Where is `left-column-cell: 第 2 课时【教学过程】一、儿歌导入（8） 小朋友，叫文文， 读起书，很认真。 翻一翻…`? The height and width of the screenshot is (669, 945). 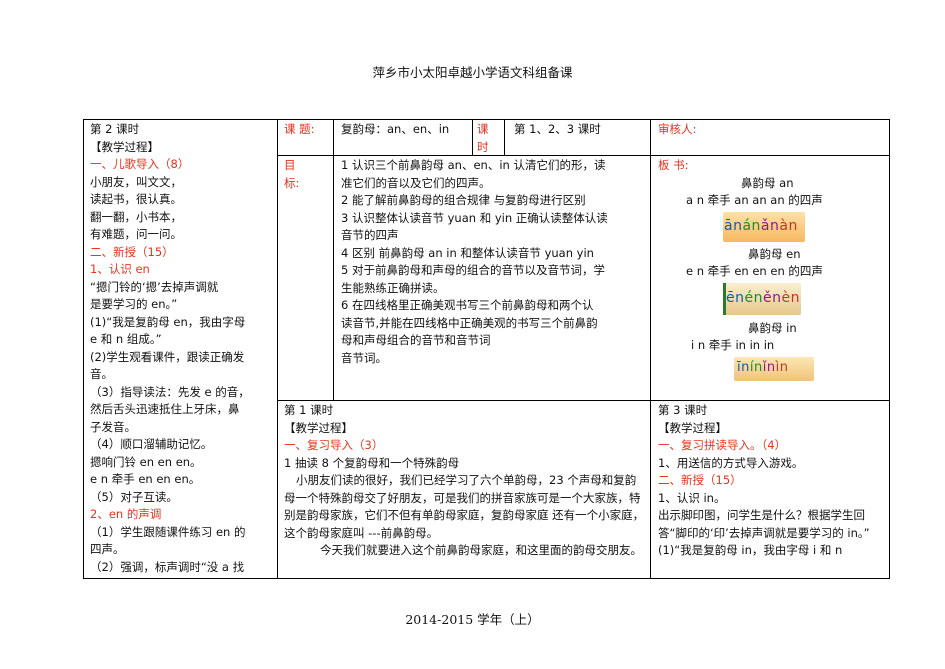 left-column-cell: 第 2 课时【教学过程】一、儿歌导入（8） 小朋友，叫文文， 读起书，很认真。 翻一翻… is located at coordinates (180, 349).